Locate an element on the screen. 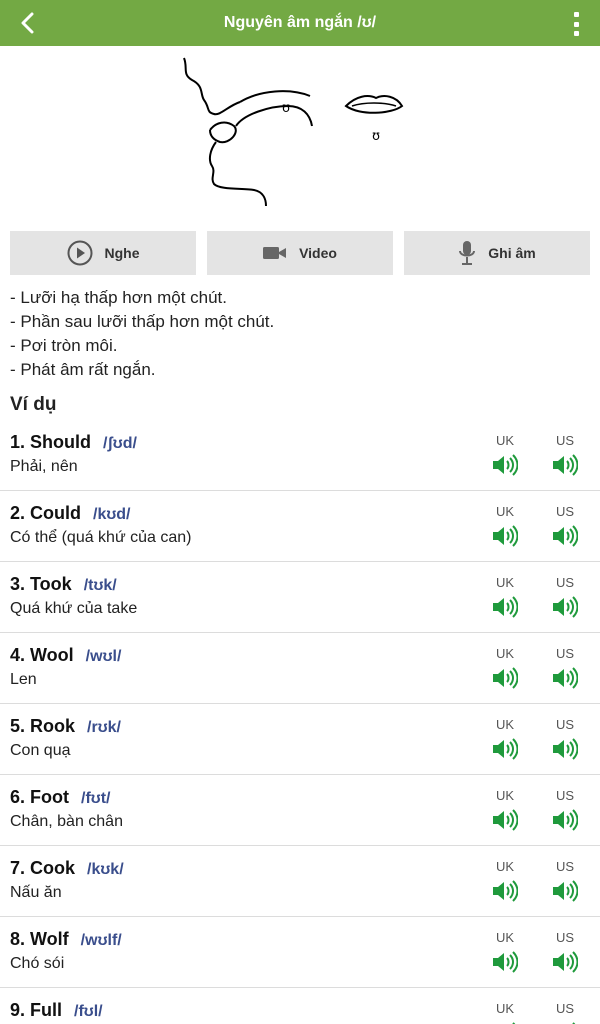 This screenshot has height=1024, width=600. microphone-icon is located at coordinates (467, 253).